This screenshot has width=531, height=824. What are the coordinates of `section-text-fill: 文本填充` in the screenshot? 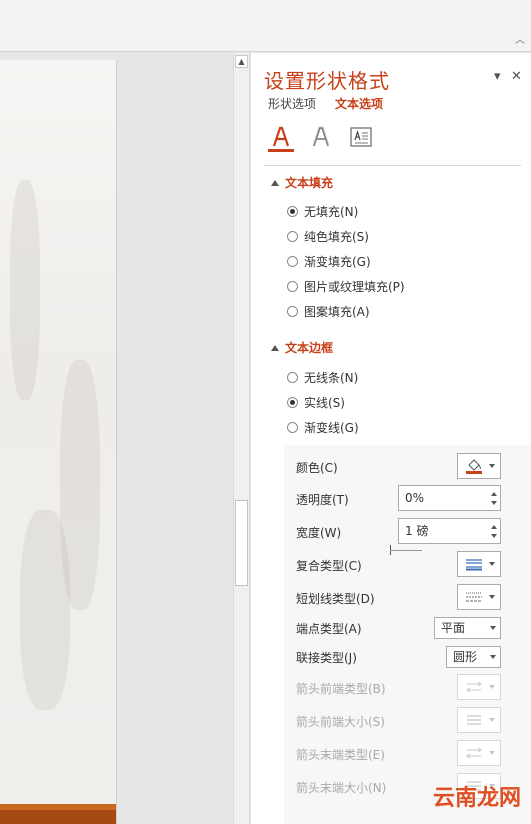 It's located at (302, 182).